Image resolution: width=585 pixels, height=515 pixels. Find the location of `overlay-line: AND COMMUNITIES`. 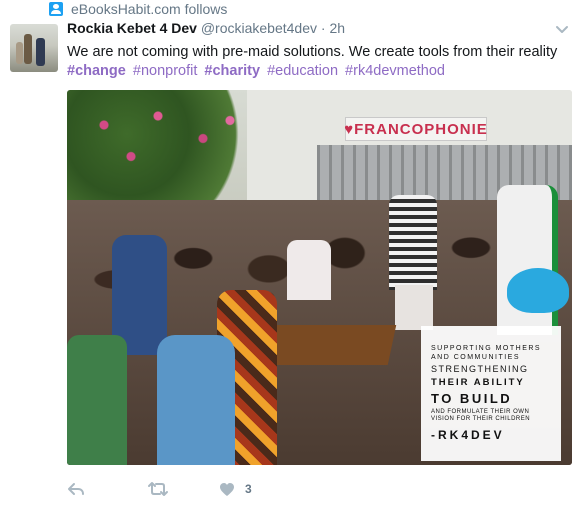

overlay-line: AND COMMUNITIES is located at coordinates (475, 357).